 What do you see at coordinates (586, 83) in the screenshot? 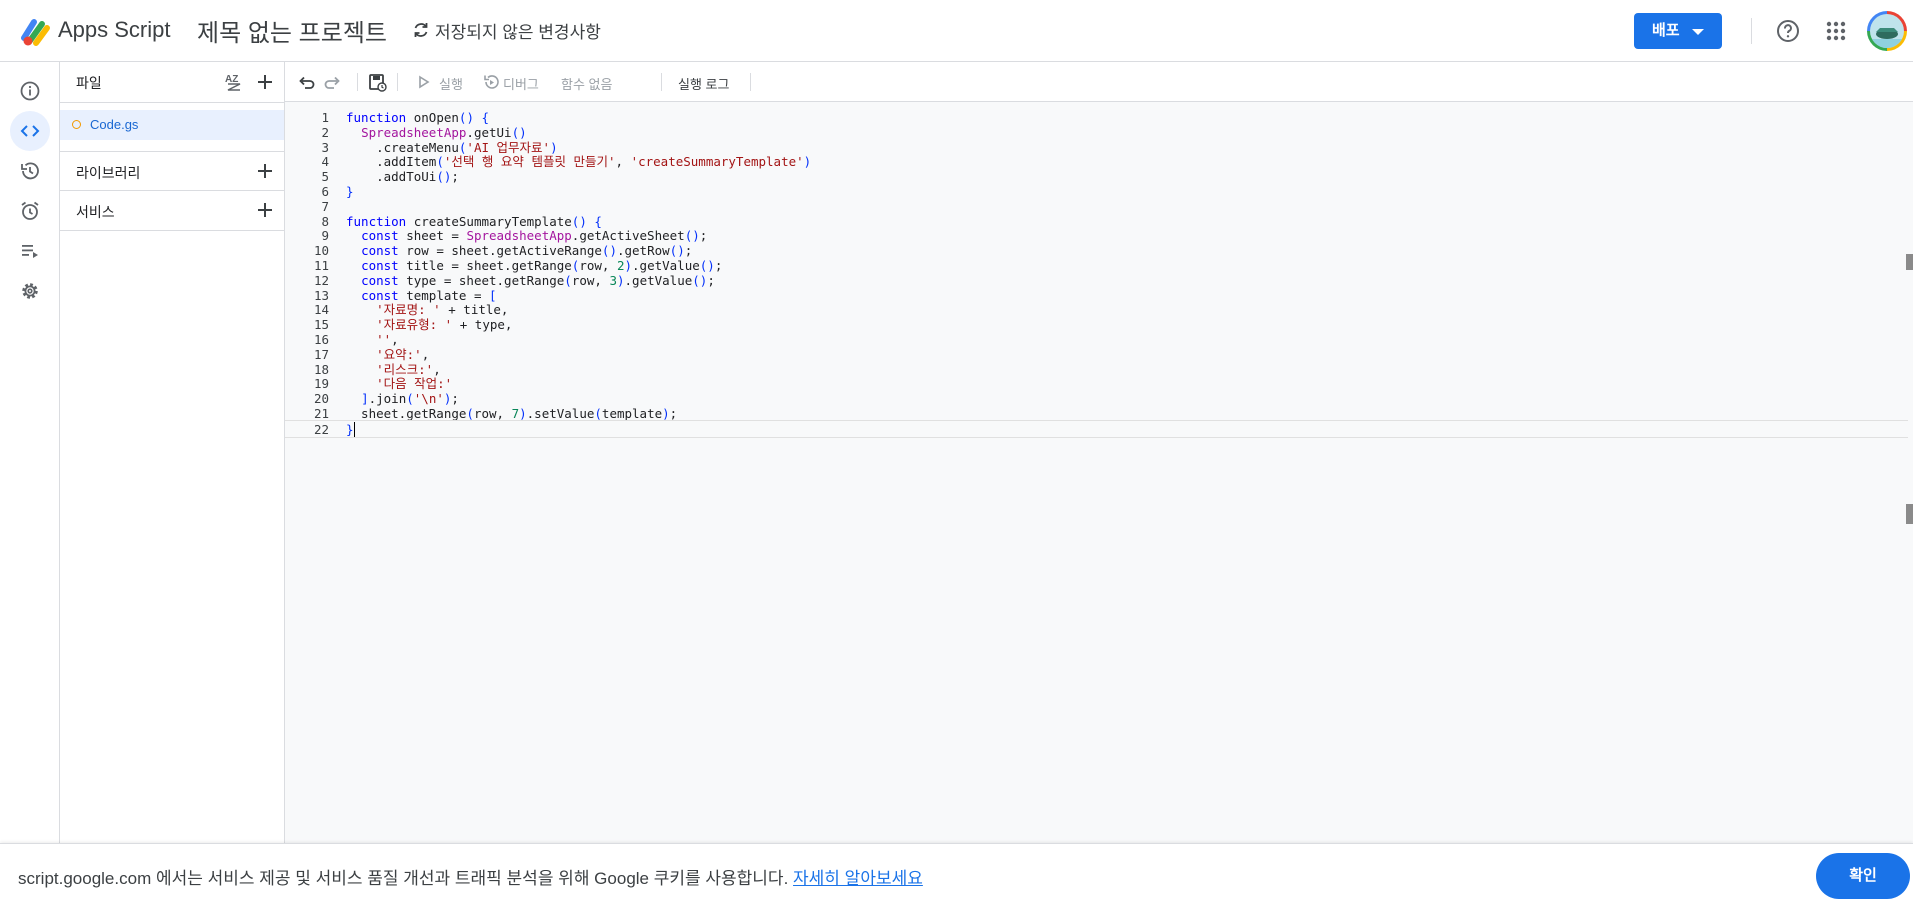
I see `function-select: 함수 없음` at bounding box center [586, 83].